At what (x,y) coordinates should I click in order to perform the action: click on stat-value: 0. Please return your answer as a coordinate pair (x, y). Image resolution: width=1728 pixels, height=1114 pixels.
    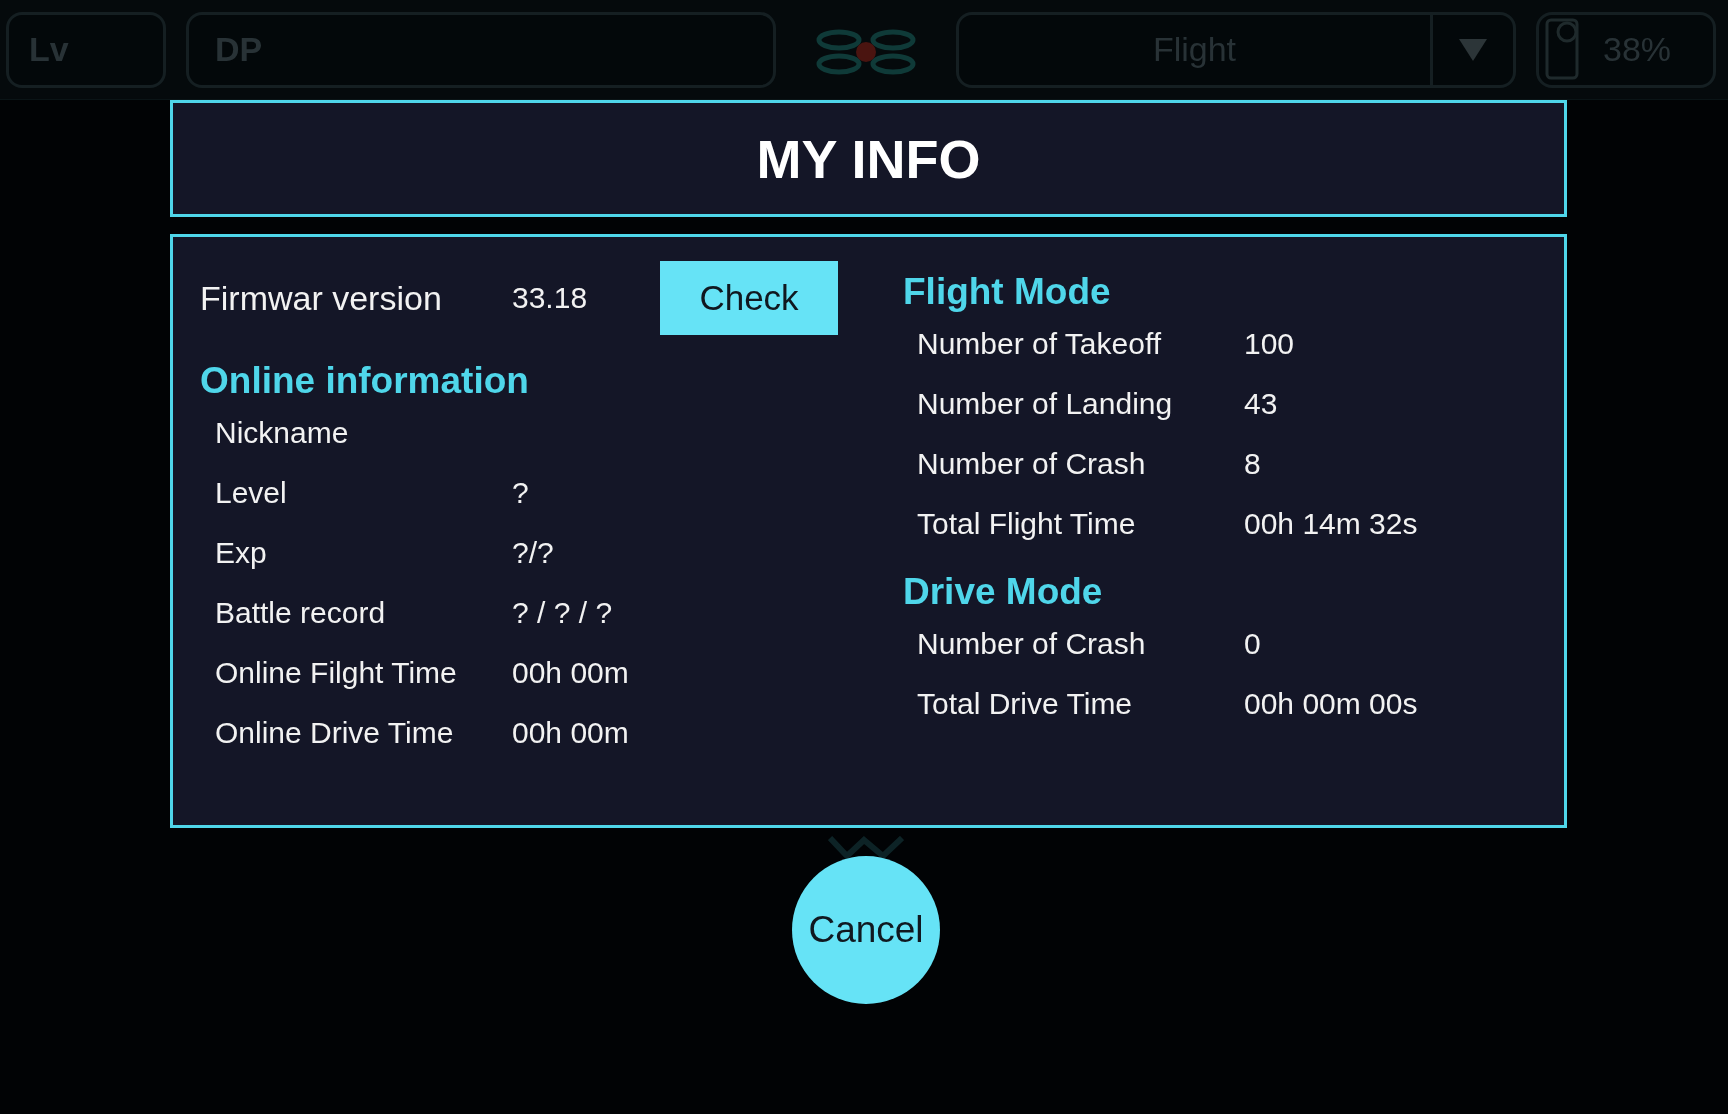
    Looking at the image, I should click on (1252, 644).